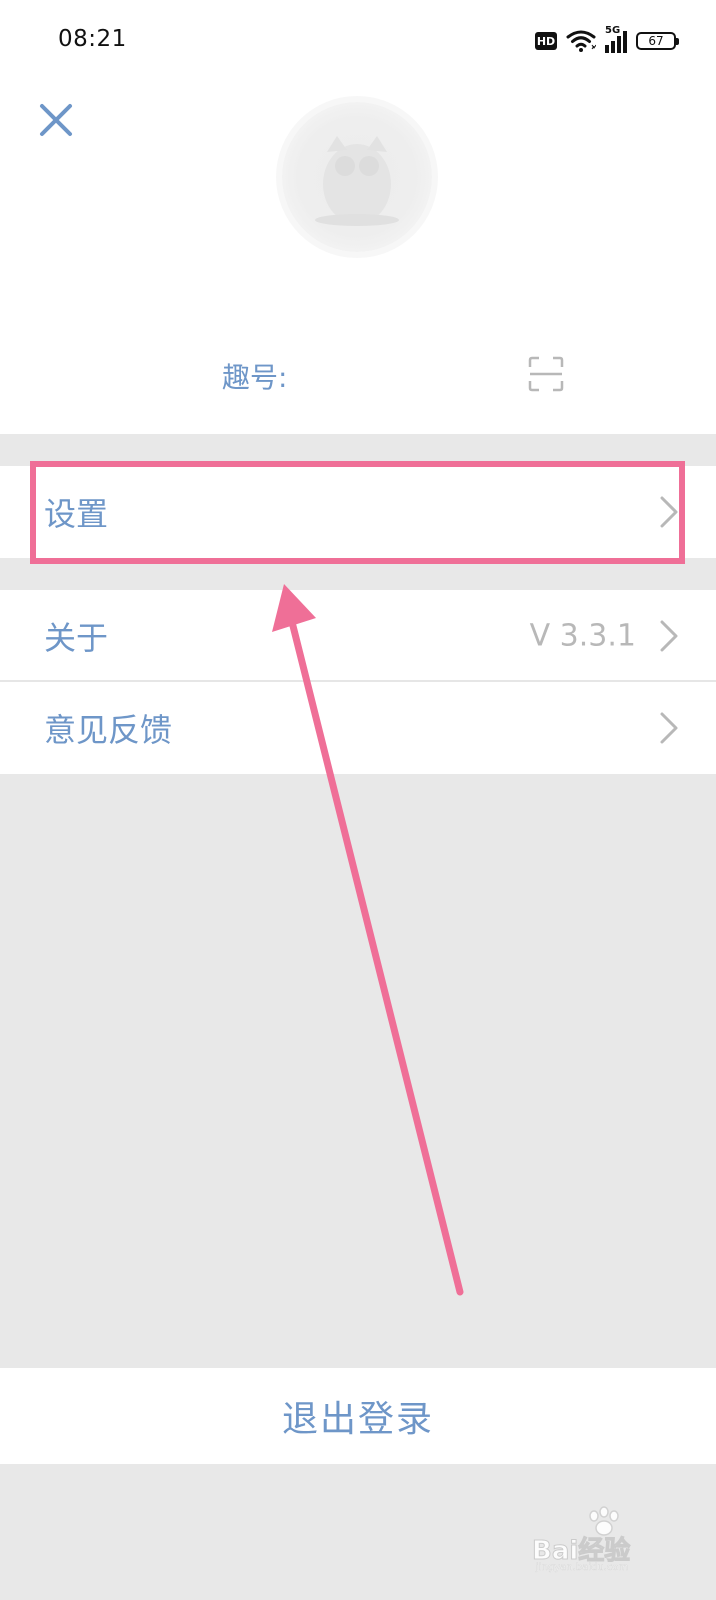 This screenshot has width=716, height=1600. What do you see at coordinates (92, 39) in the screenshot?
I see `status-time: 08:21` at bounding box center [92, 39].